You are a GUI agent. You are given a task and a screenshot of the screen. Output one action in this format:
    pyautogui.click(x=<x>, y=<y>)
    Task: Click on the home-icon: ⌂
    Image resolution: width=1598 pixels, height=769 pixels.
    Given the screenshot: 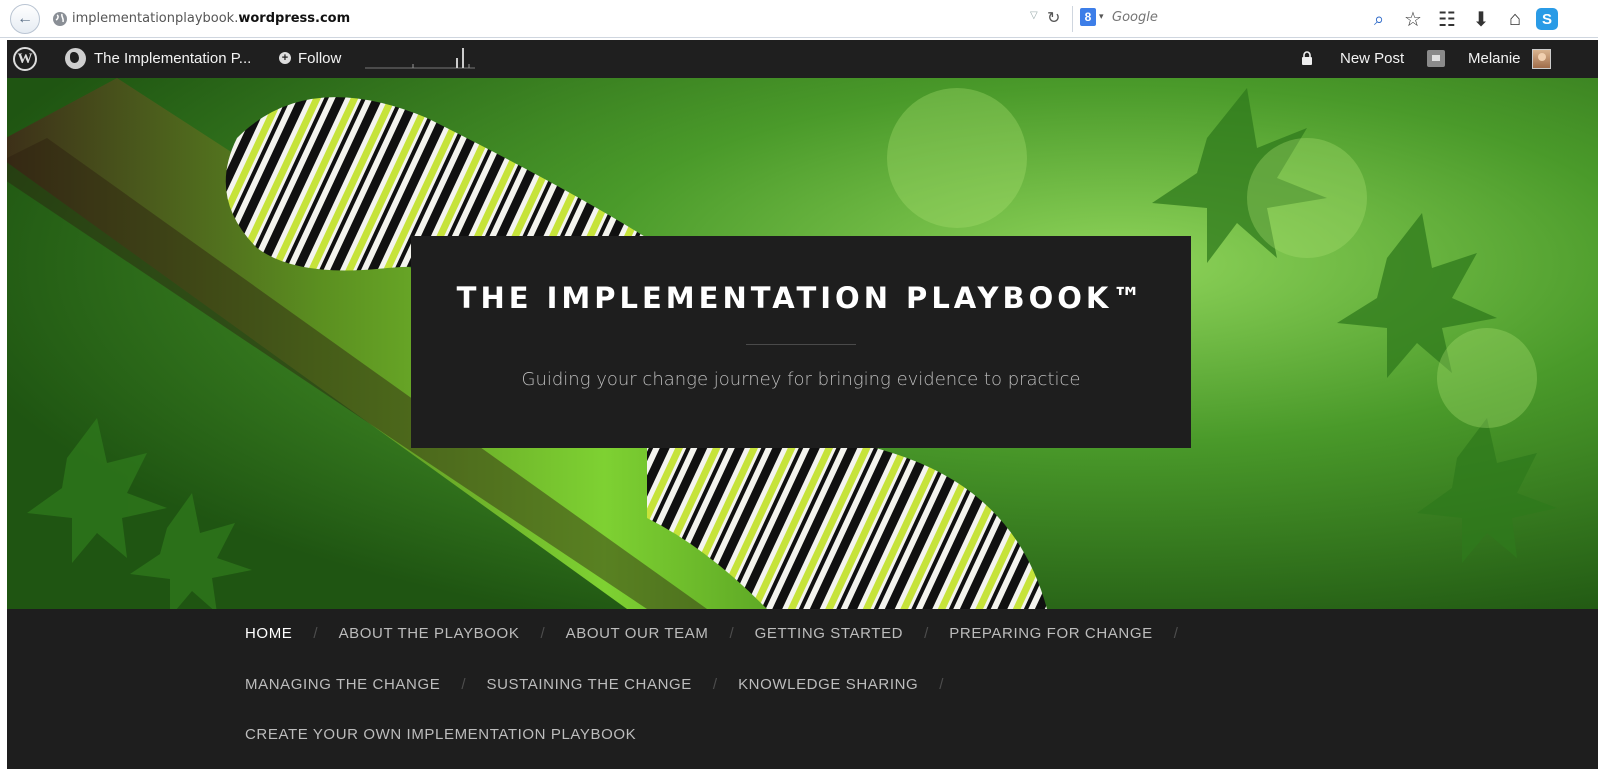 What is the action you would take?
    pyautogui.click(x=1515, y=19)
    